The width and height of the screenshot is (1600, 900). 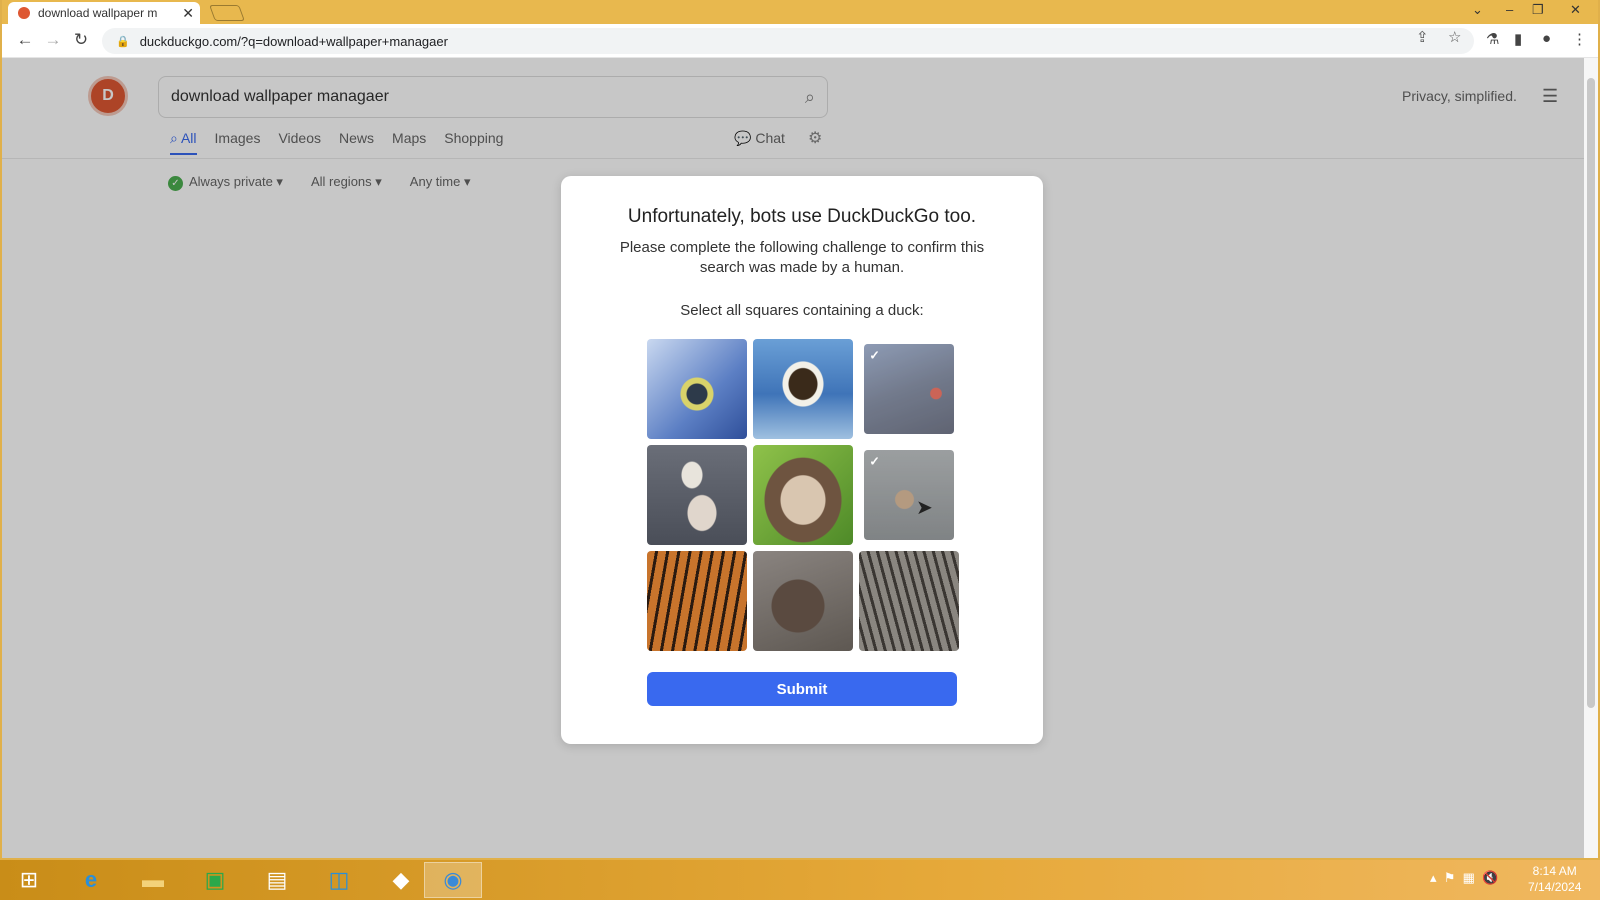 What do you see at coordinates (924, 508) in the screenshot?
I see `mouse-pointer-icon: ➤` at bounding box center [924, 508].